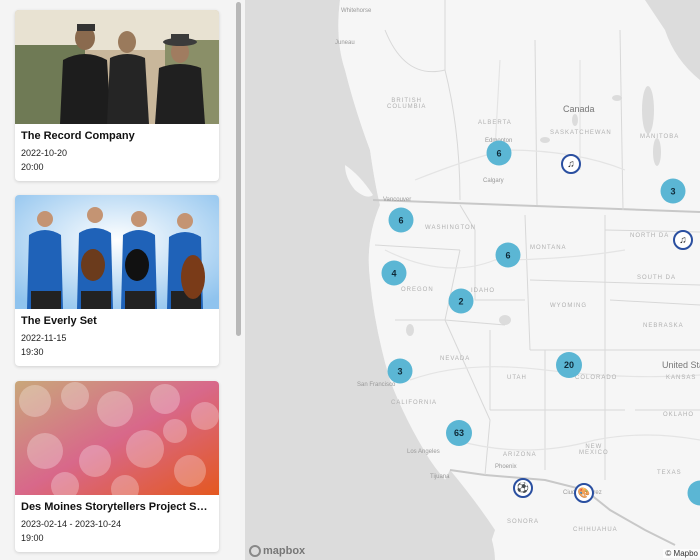  Describe the element at coordinates (440, 477) in the screenshot. I see `map-label-city: Tijuana` at that location.